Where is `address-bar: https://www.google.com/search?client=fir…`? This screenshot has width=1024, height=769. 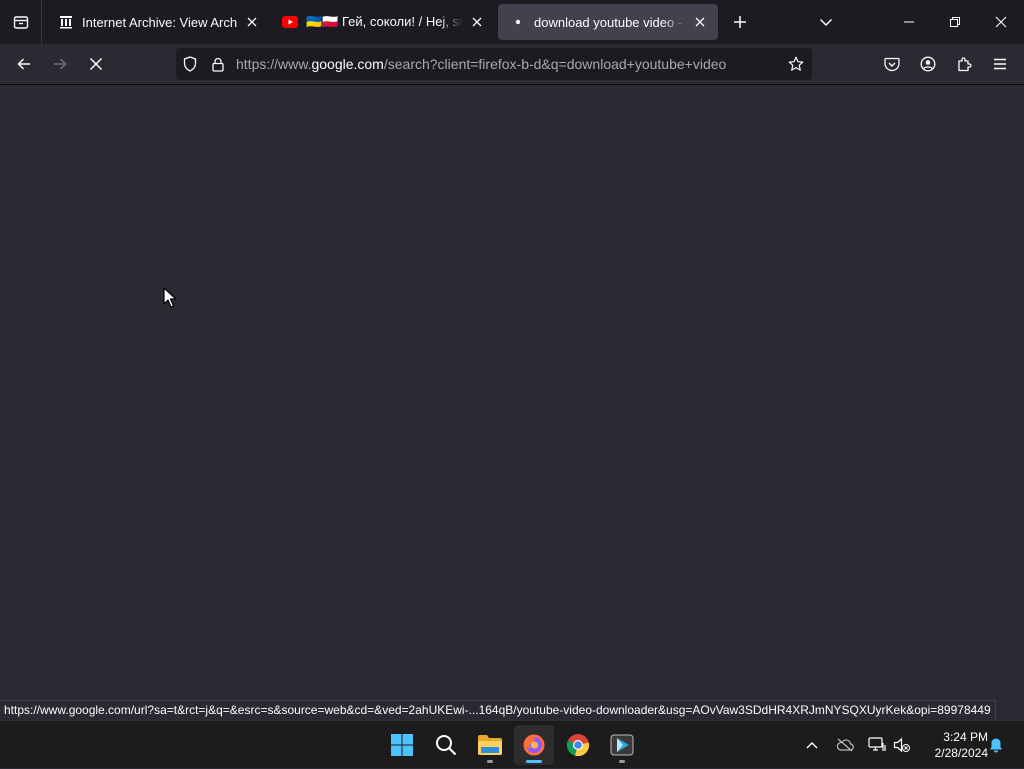 address-bar: https://www.google.com/search?client=fir… is located at coordinates (494, 64).